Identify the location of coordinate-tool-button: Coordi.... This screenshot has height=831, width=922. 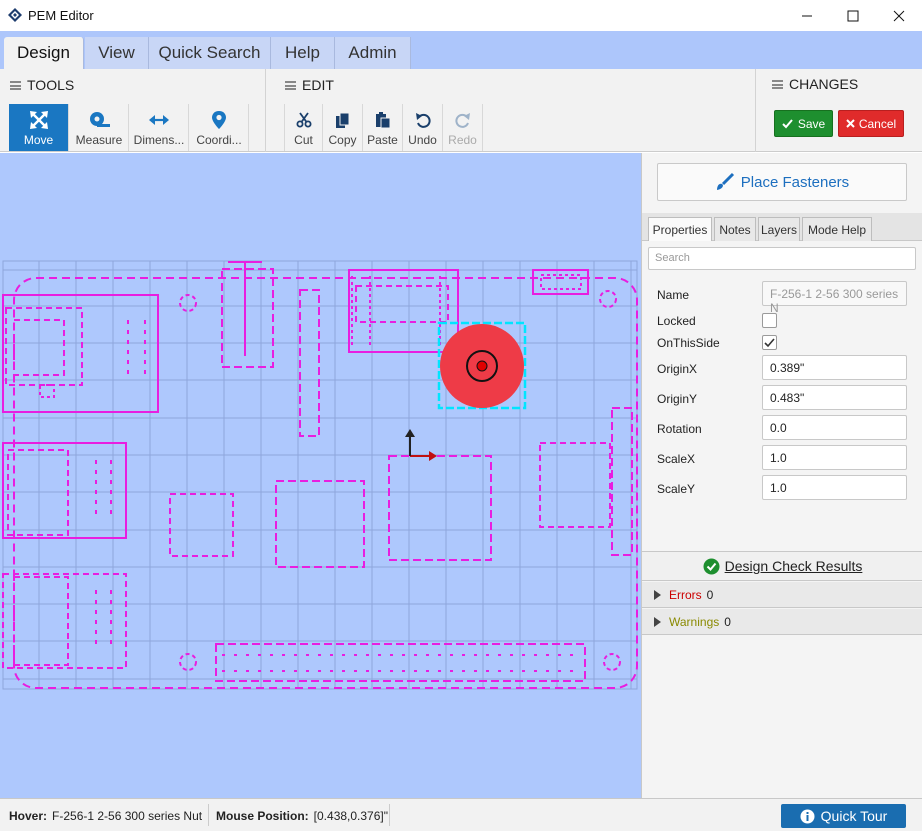
(219, 127).